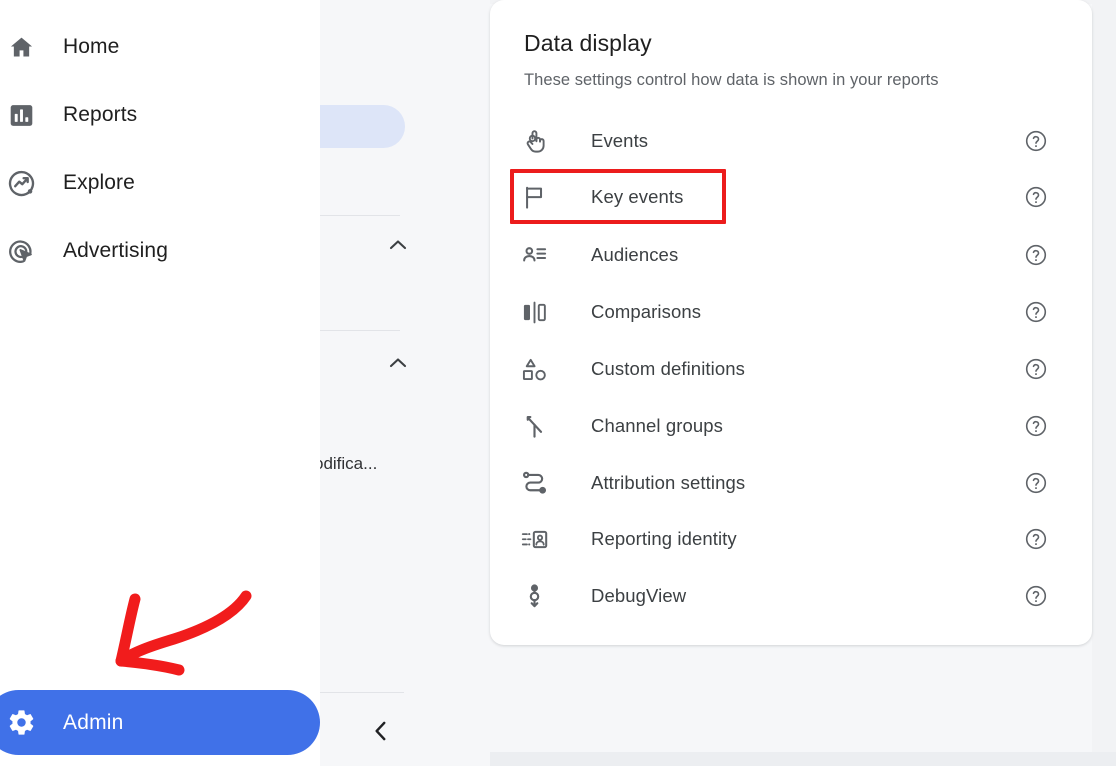 The height and width of the screenshot is (766, 1116). Describe the element at coordinates (791, 197) in the screenshot. I see `setting-row-key-events: Key events` at that location.